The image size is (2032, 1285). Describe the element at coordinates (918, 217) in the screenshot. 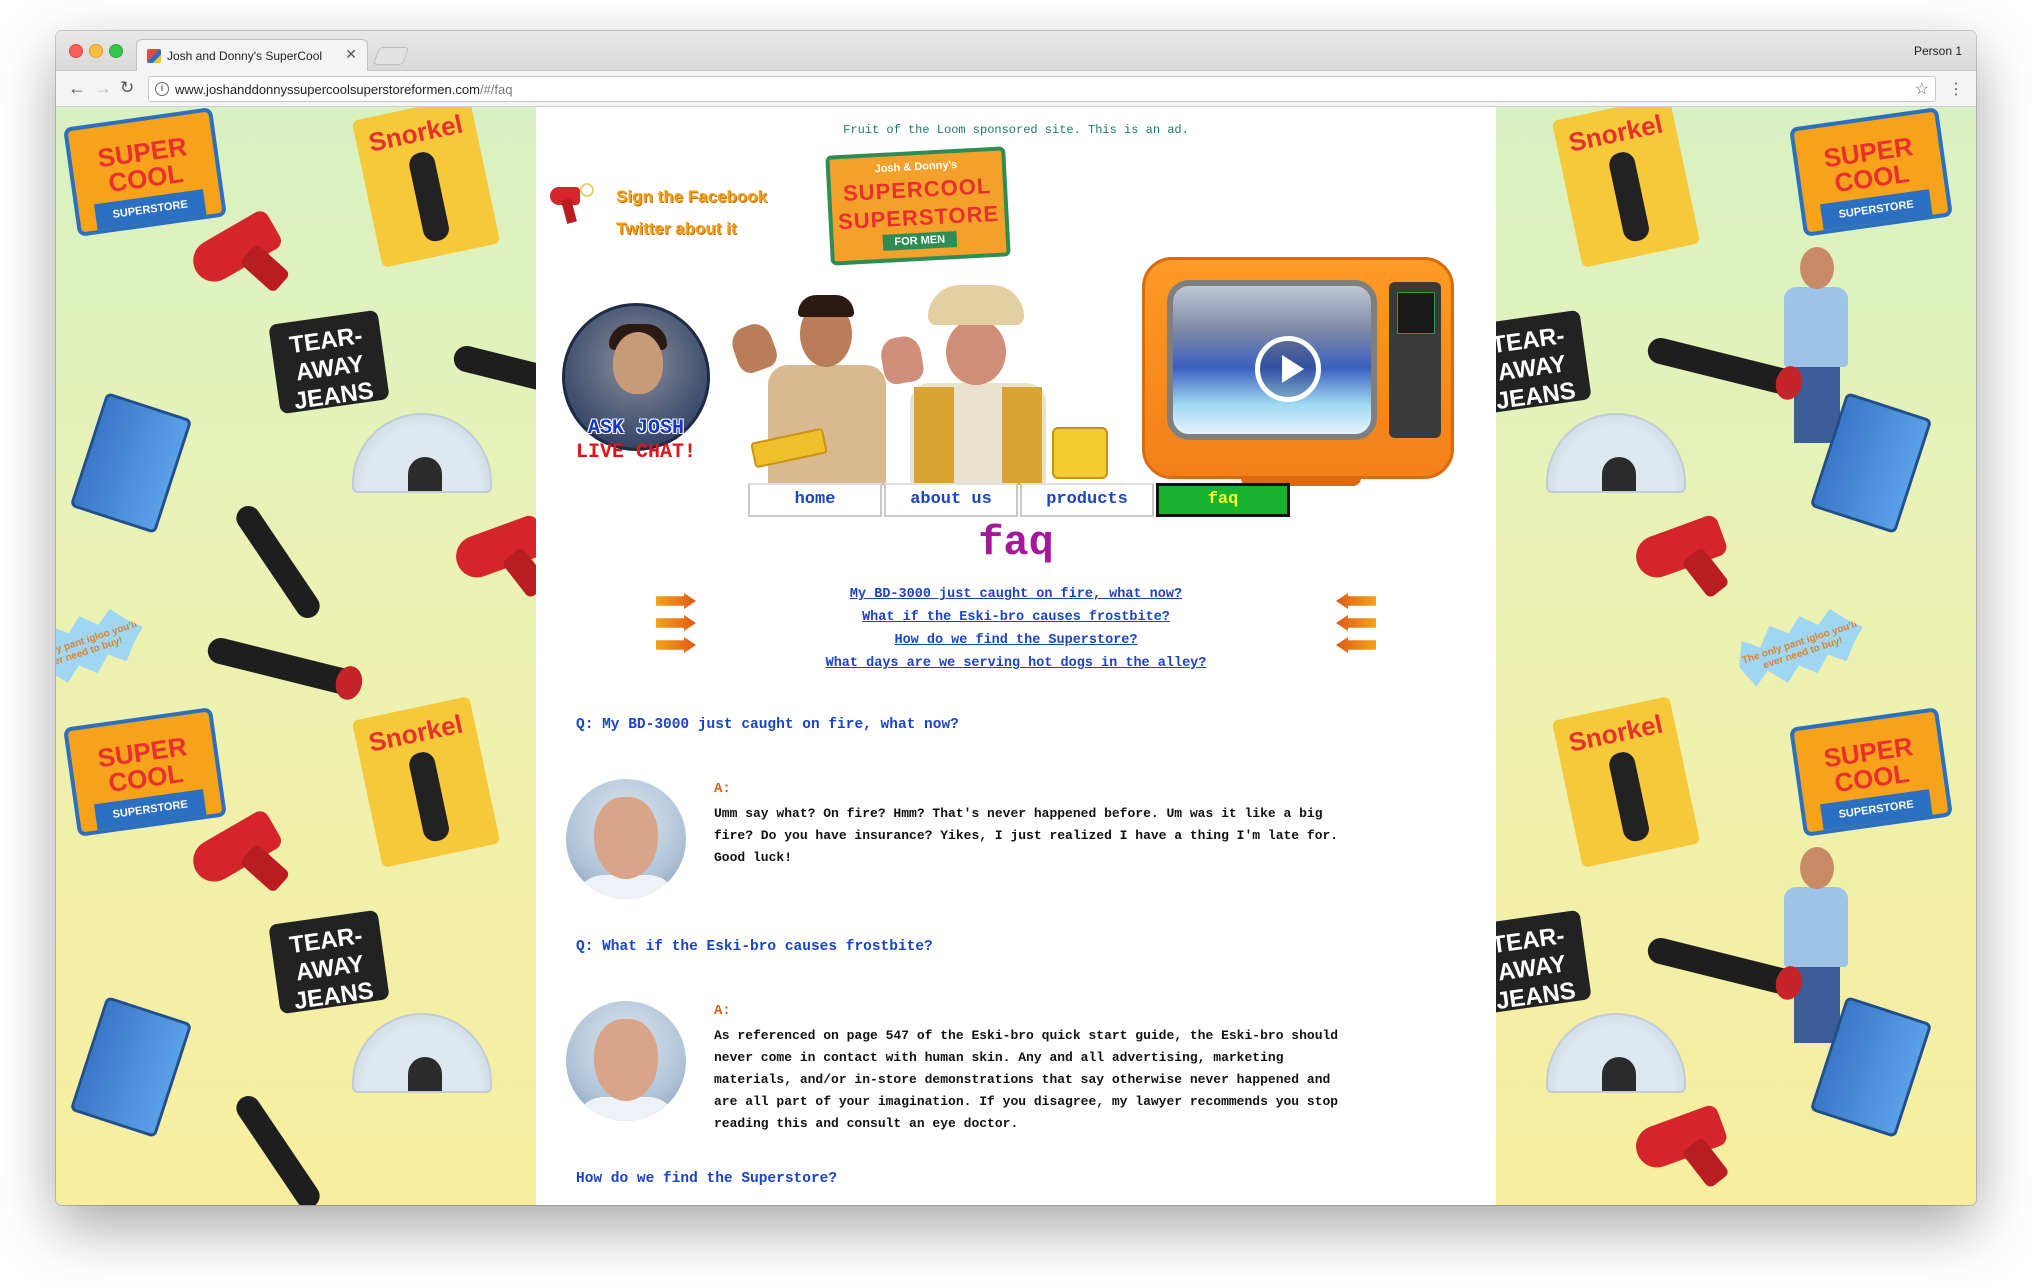

I see `logo-main-text-2: SUPERSTORE` at that location.